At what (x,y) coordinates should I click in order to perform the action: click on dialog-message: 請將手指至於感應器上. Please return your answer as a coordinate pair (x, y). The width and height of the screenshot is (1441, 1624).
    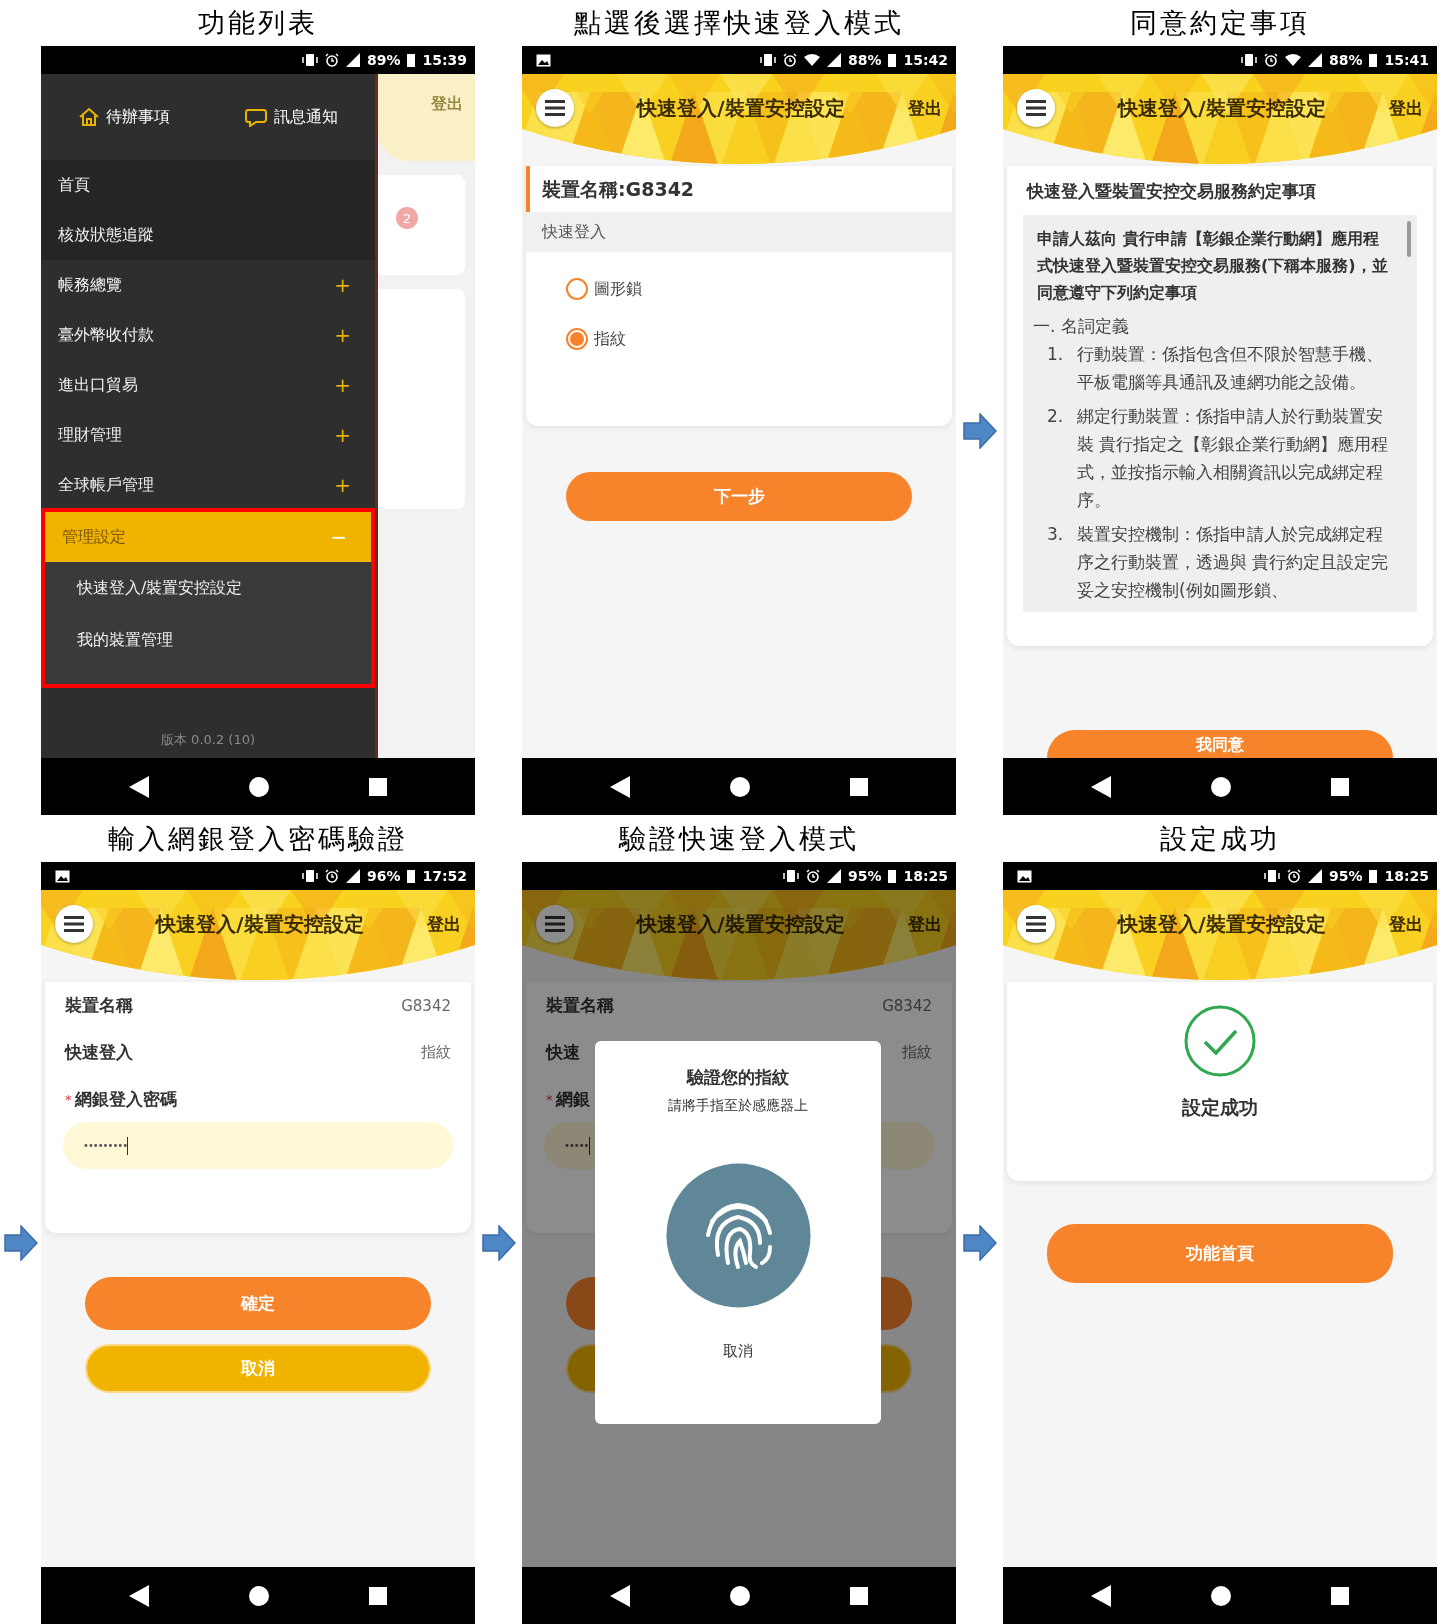
    Looking at the image, I should click on (738, 1106).